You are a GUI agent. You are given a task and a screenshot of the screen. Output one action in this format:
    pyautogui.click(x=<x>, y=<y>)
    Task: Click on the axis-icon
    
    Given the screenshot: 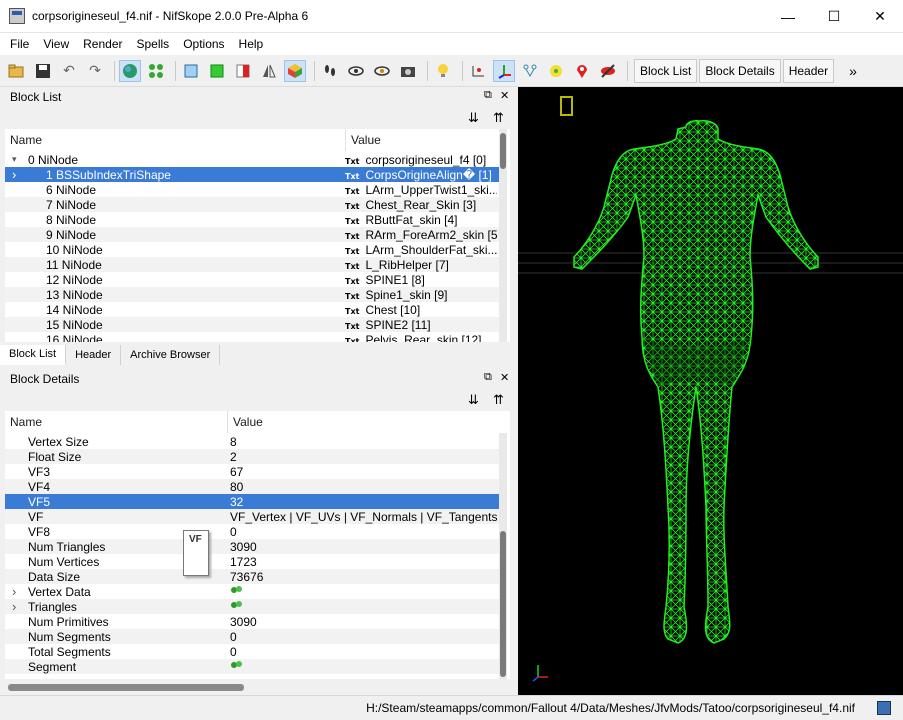 What is the action you would take?
    pyautogui.click(x=504, y=70)
    